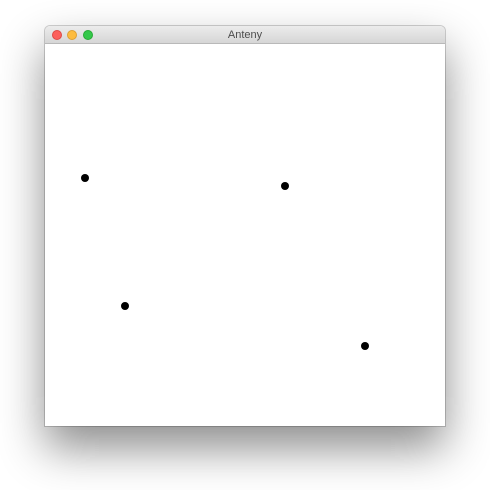 The width and height of the screenshot is (490, 490). I want to click on window-title: Anteny, so click(245, 35).